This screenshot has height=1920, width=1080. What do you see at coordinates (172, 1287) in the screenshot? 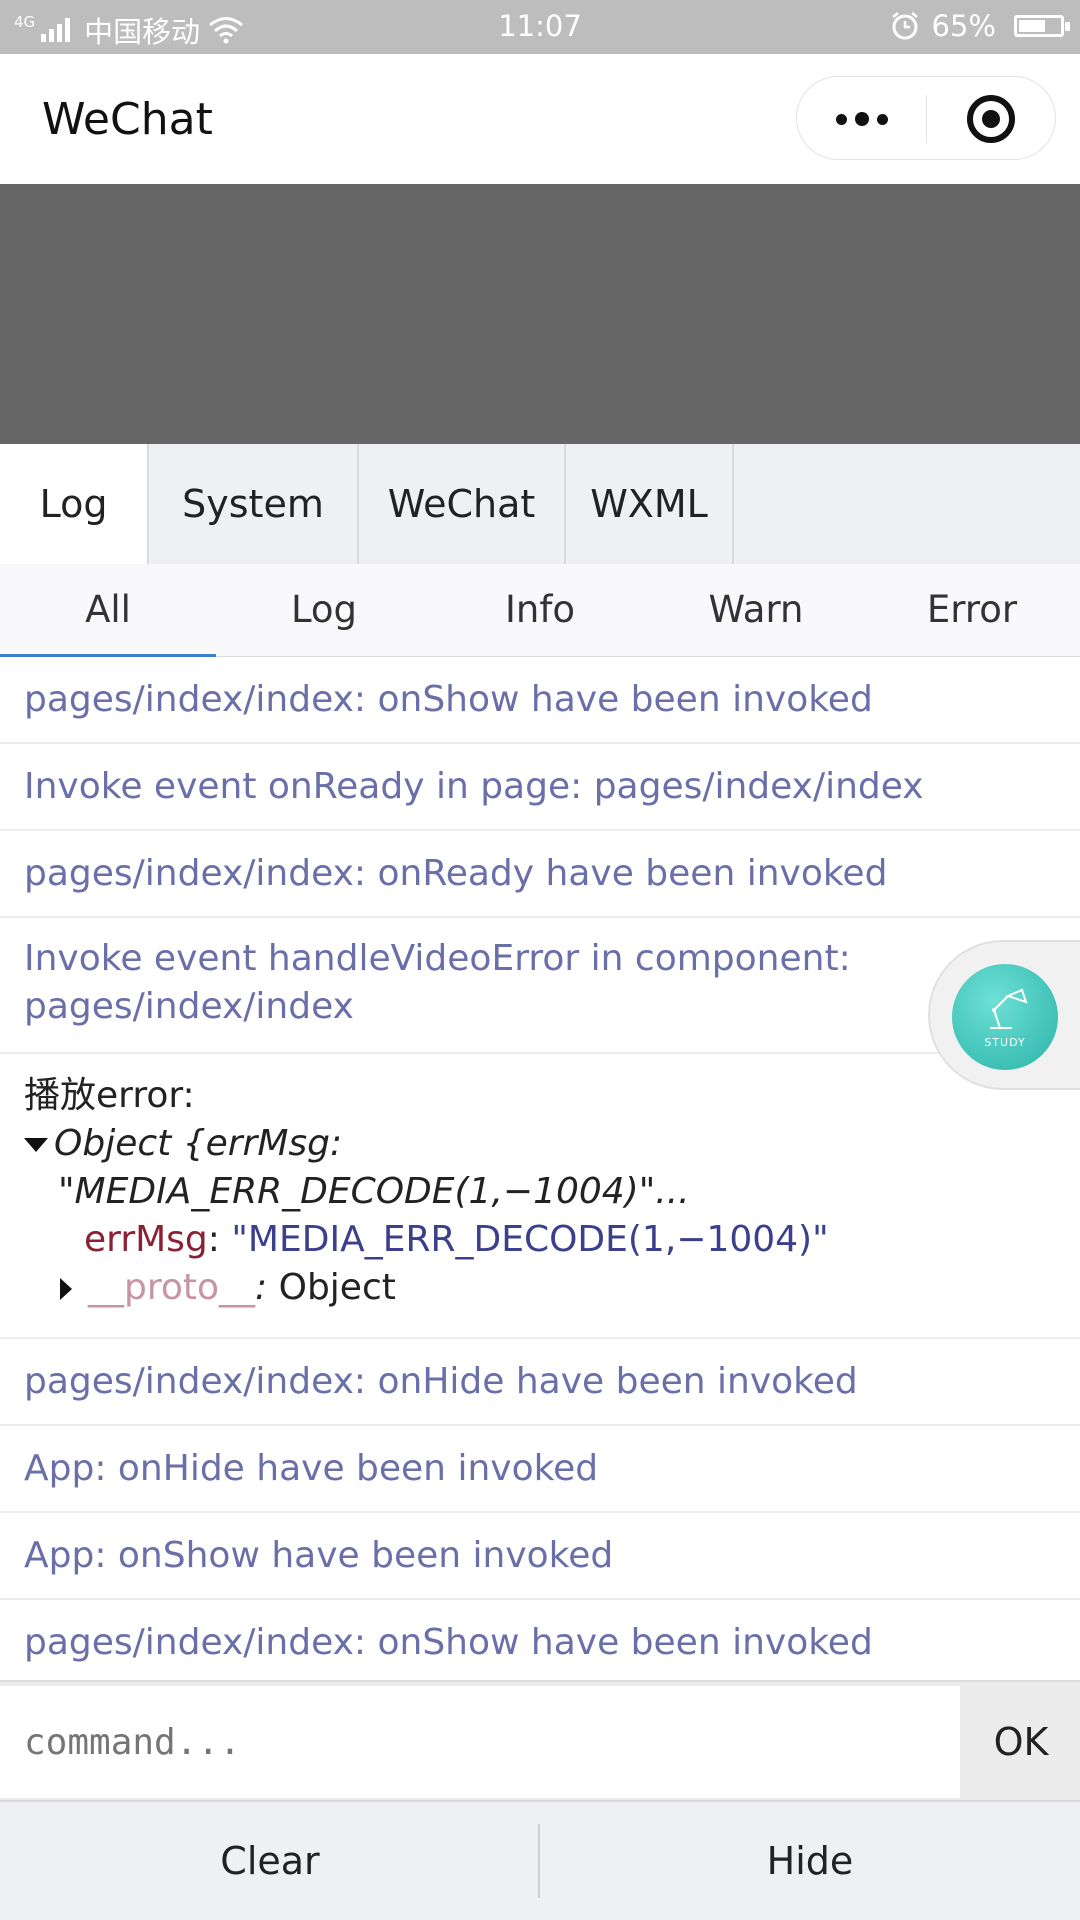
I see `proto-key: __proto__` at bounding box center [172, 1287].